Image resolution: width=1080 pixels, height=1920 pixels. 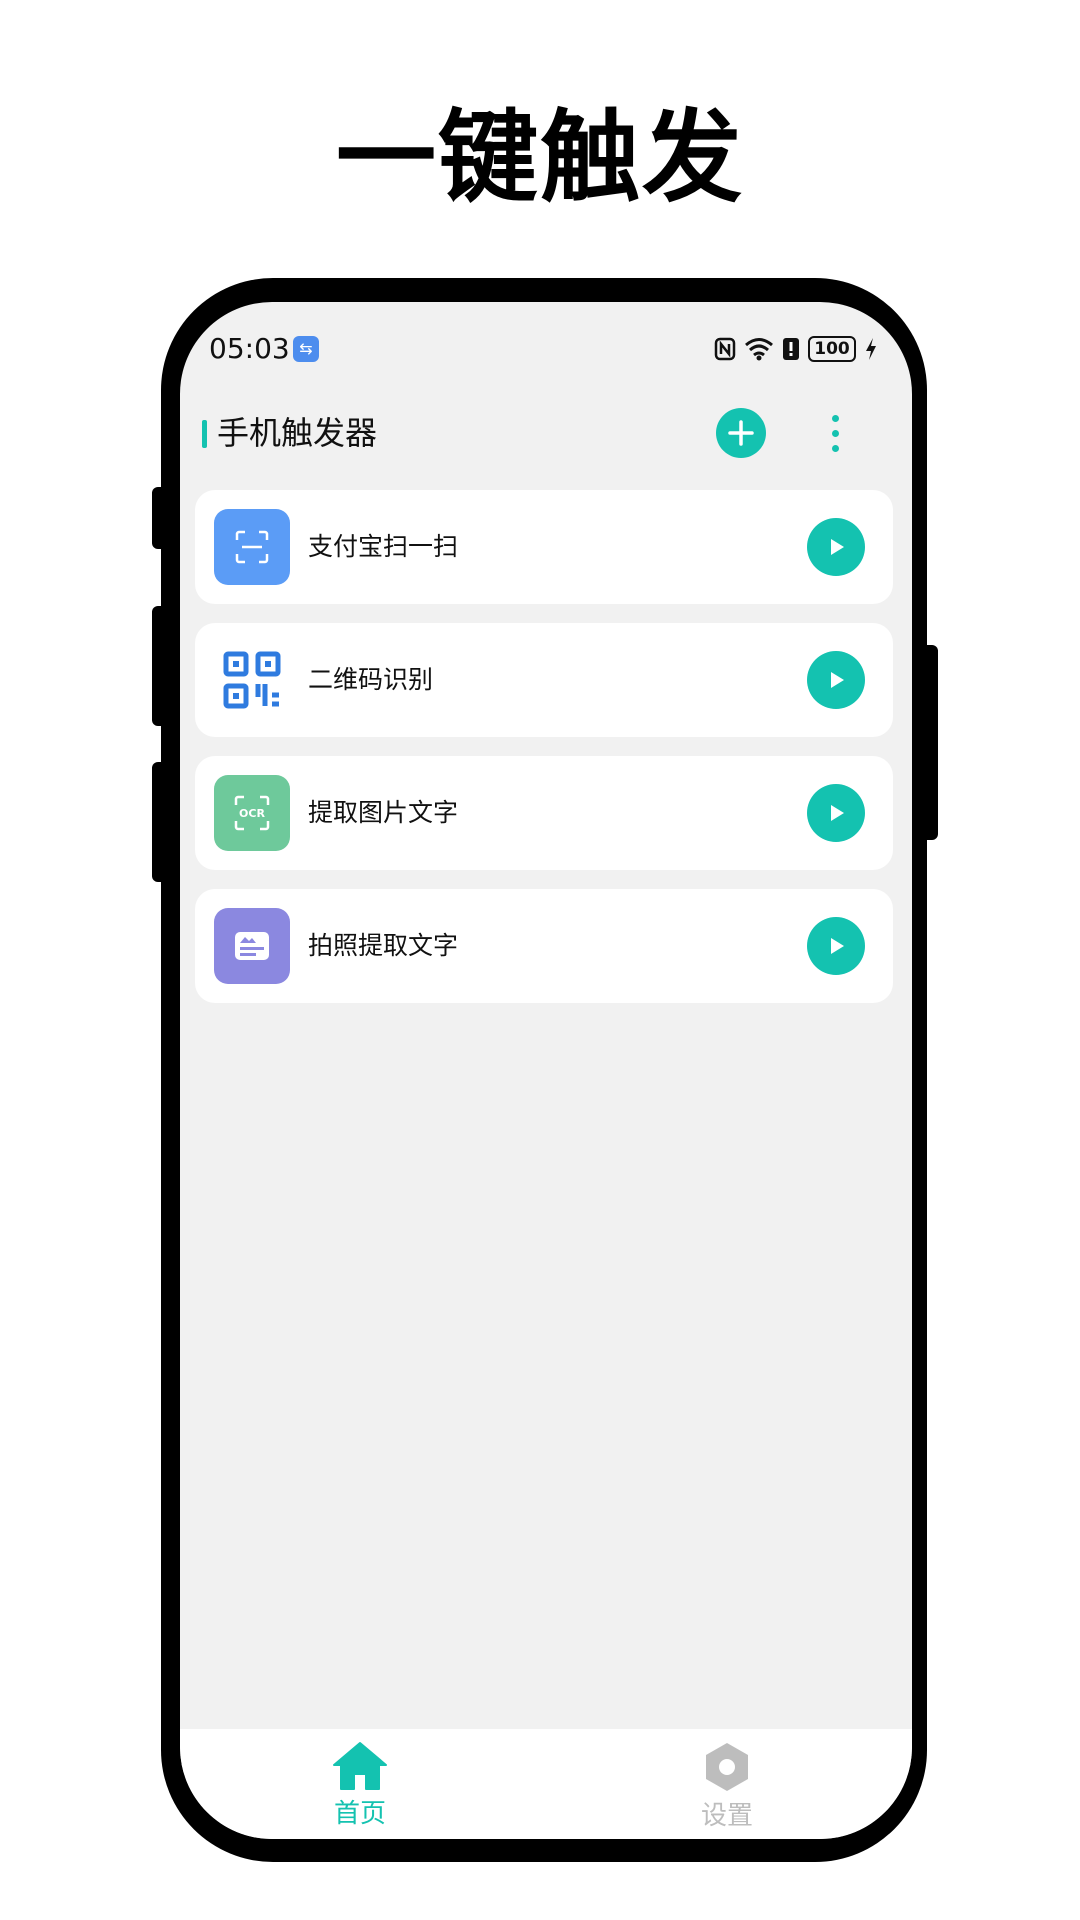 I want to click on headline: 一键触发, so click(x=540, y=157).